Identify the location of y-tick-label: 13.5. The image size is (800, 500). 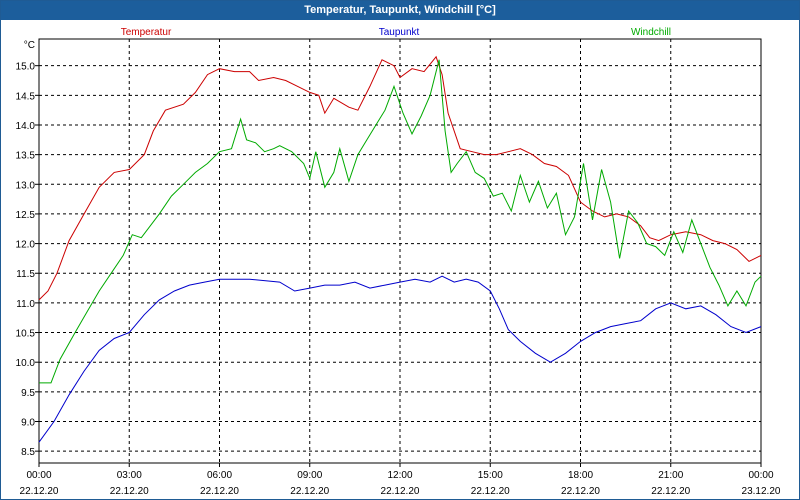
(26, 156).